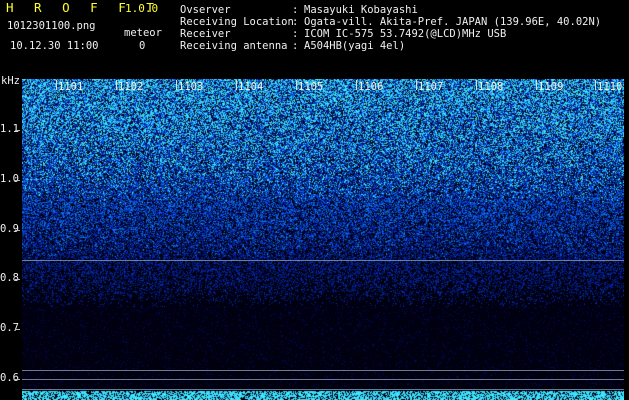 This screenshot has height=400, width=629. What do you see at coordinates (143, 33) in the screenshot?
I see `meteor-label: meteor` at bounding box center [143, 33].